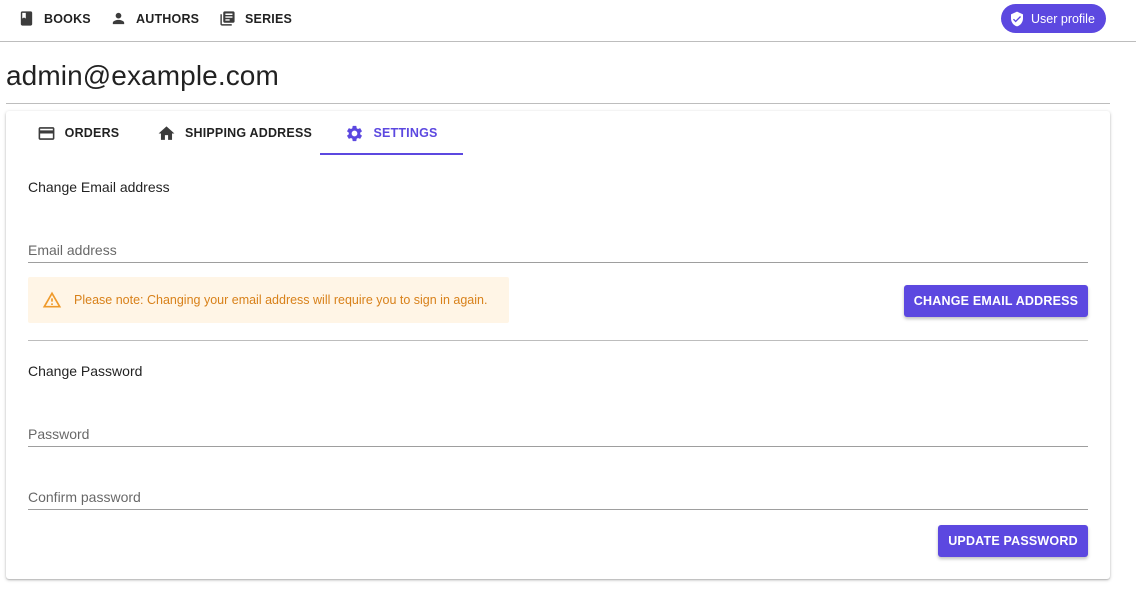  I want to click on change-email-heading: Change Email address, so click(99, 187).